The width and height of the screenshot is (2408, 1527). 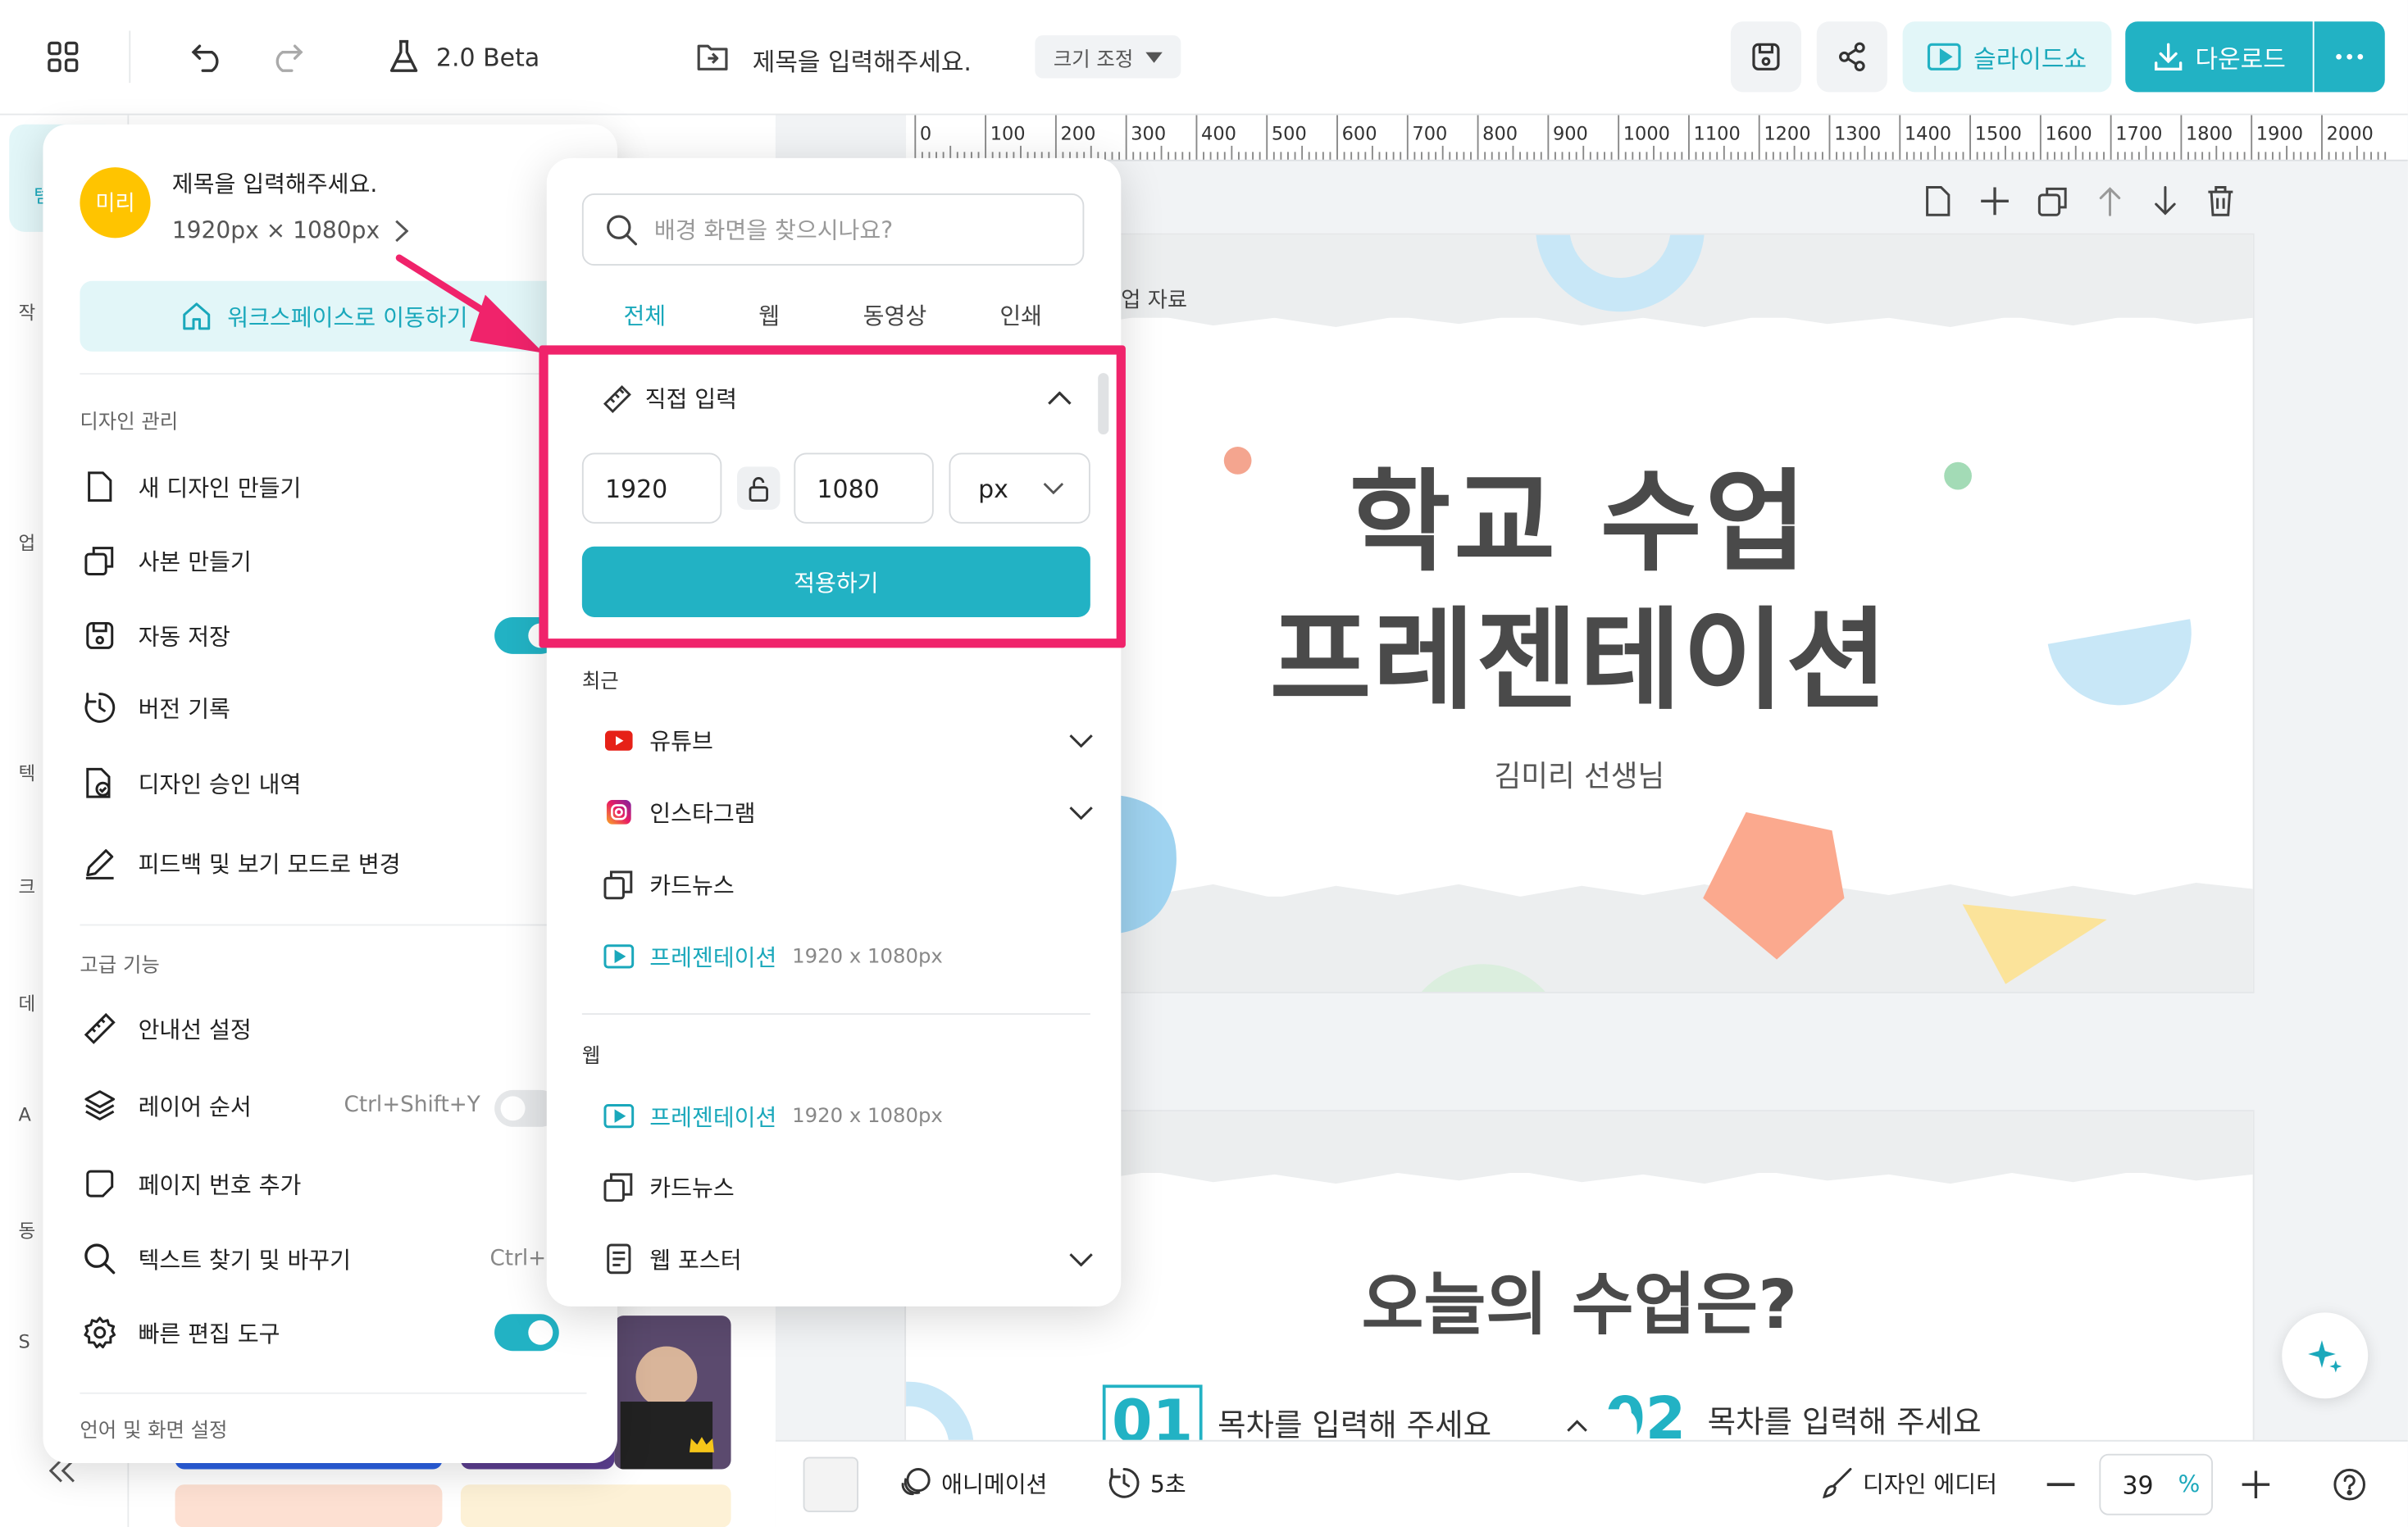 I want to click on ruler-label: 300, so click(x=1149, y=133).